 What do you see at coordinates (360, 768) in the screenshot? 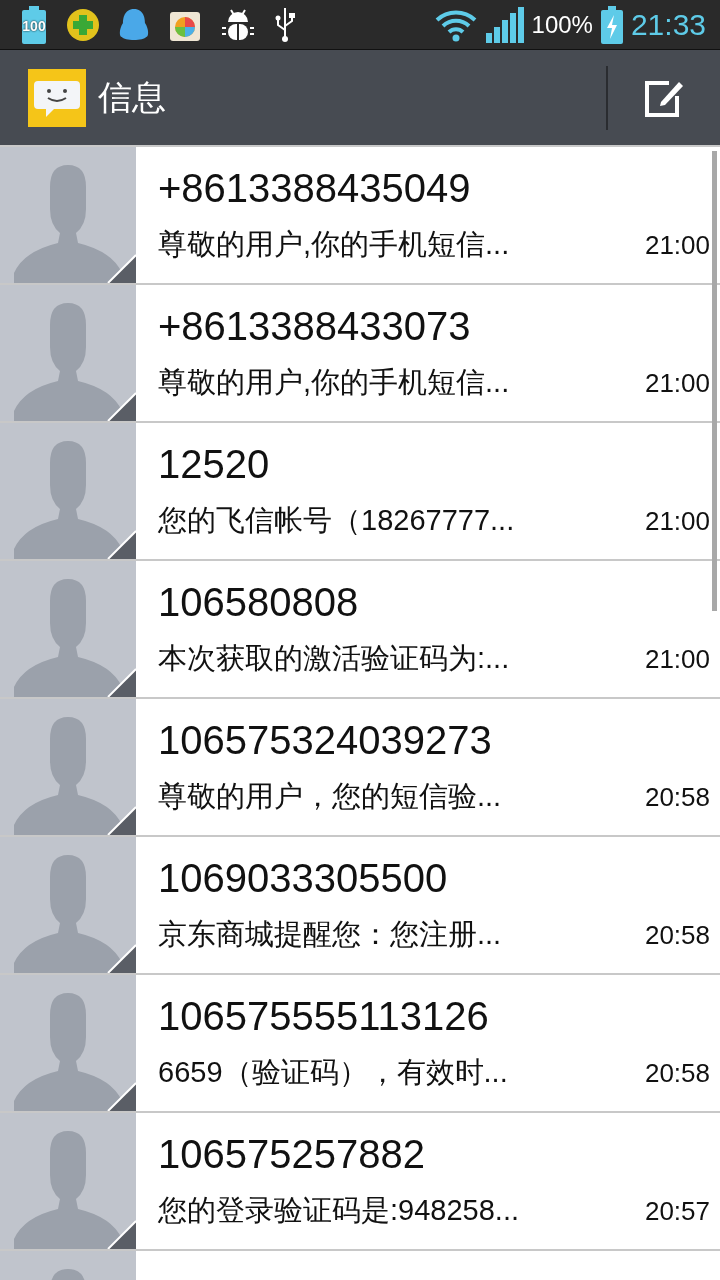
I see `conversation-item: 106575324039273 尊敬的用户，您的短信验... 20:58` at bounding box center [360, 768].